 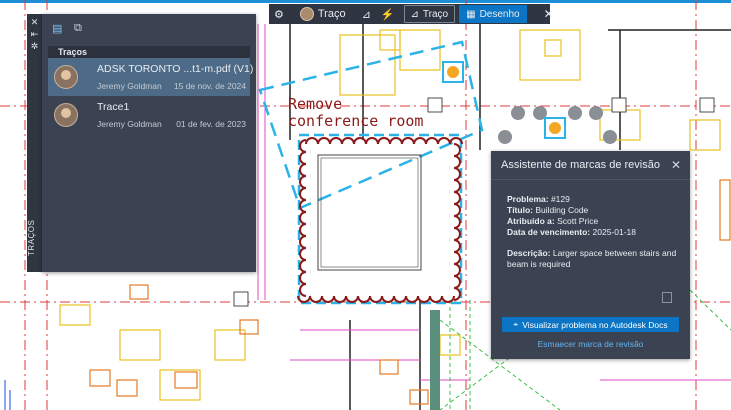 I want to click on assistant-title: Assistente de marcas de revisão, so click(x=580, y=165).